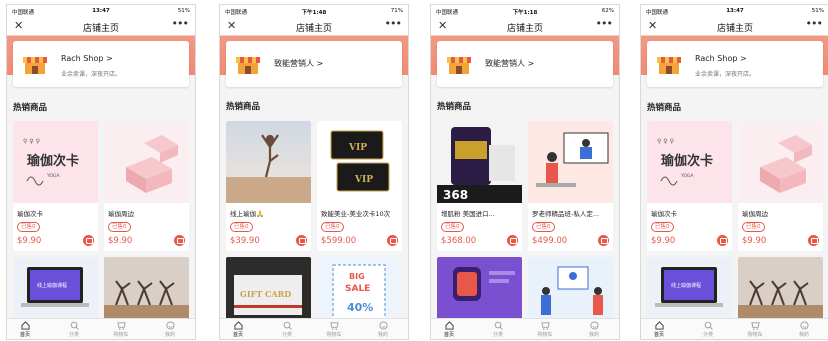 The height and width of the screenshot is (341, 828). What do you see at coordinates (121, 214) in the screenshot?
I see `product-title: 瑜伽周边` at bounding box center [121, 214].